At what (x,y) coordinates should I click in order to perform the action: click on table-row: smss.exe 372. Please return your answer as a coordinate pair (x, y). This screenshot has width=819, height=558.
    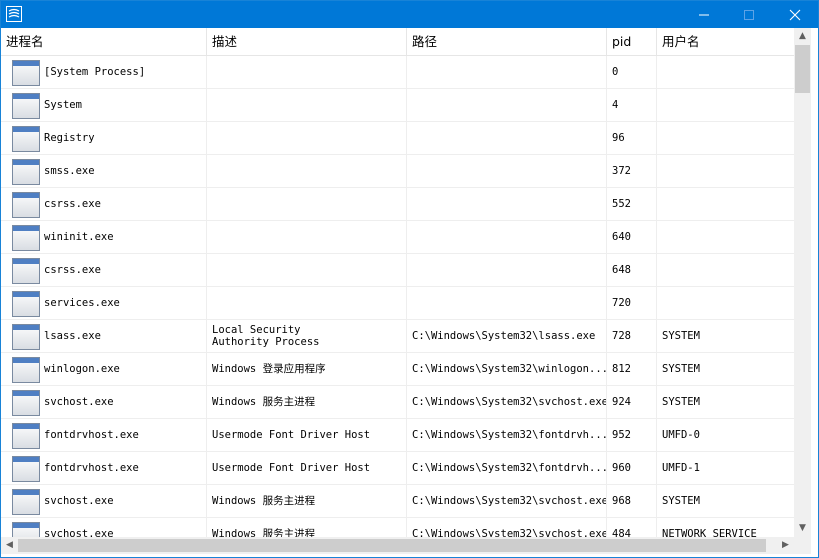
    Looking at the image, I should click on (397, 171).